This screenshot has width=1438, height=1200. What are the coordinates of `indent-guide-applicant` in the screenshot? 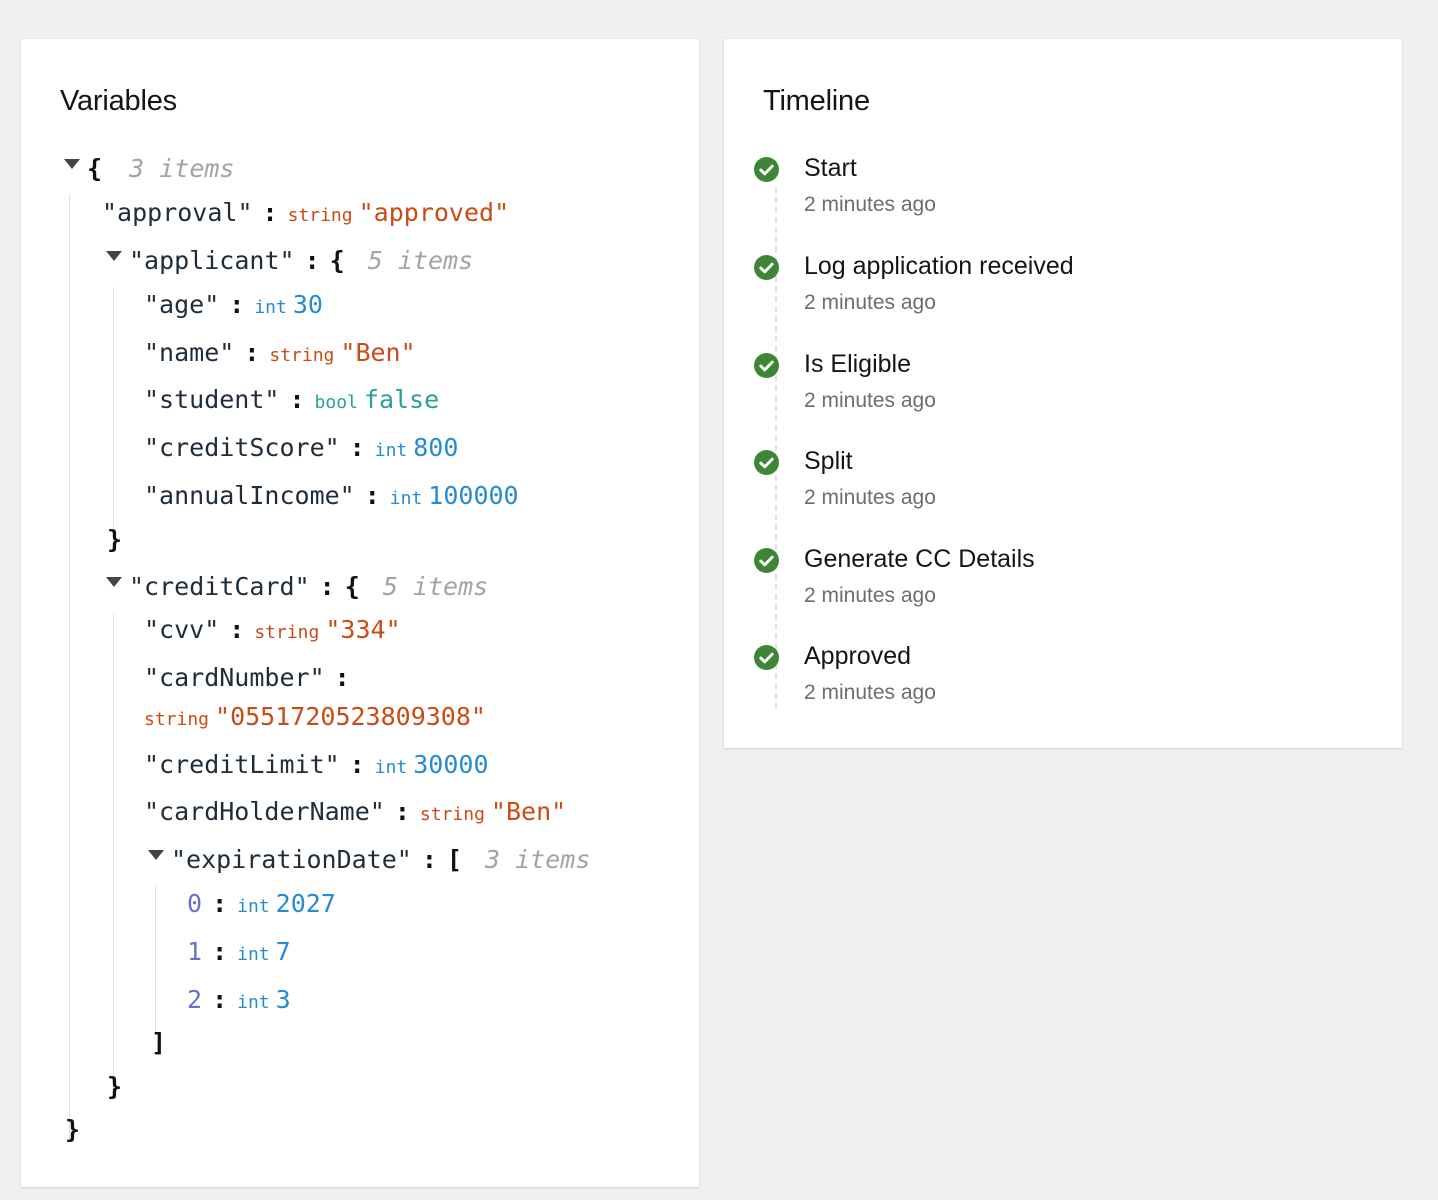 It's located at (113, 407).